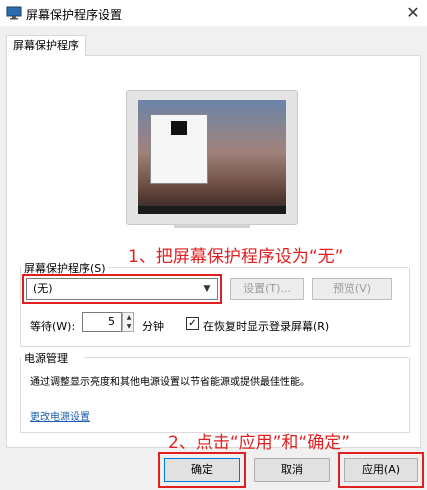 This screenshot has width=427, height=490. What do you see at coordinates (170, 382) in the screenshot?
I see `power-description: 通过调整显示亮度和其他电源设置以节省能源或提供最佳性能。` at bounding box center [170, 382].